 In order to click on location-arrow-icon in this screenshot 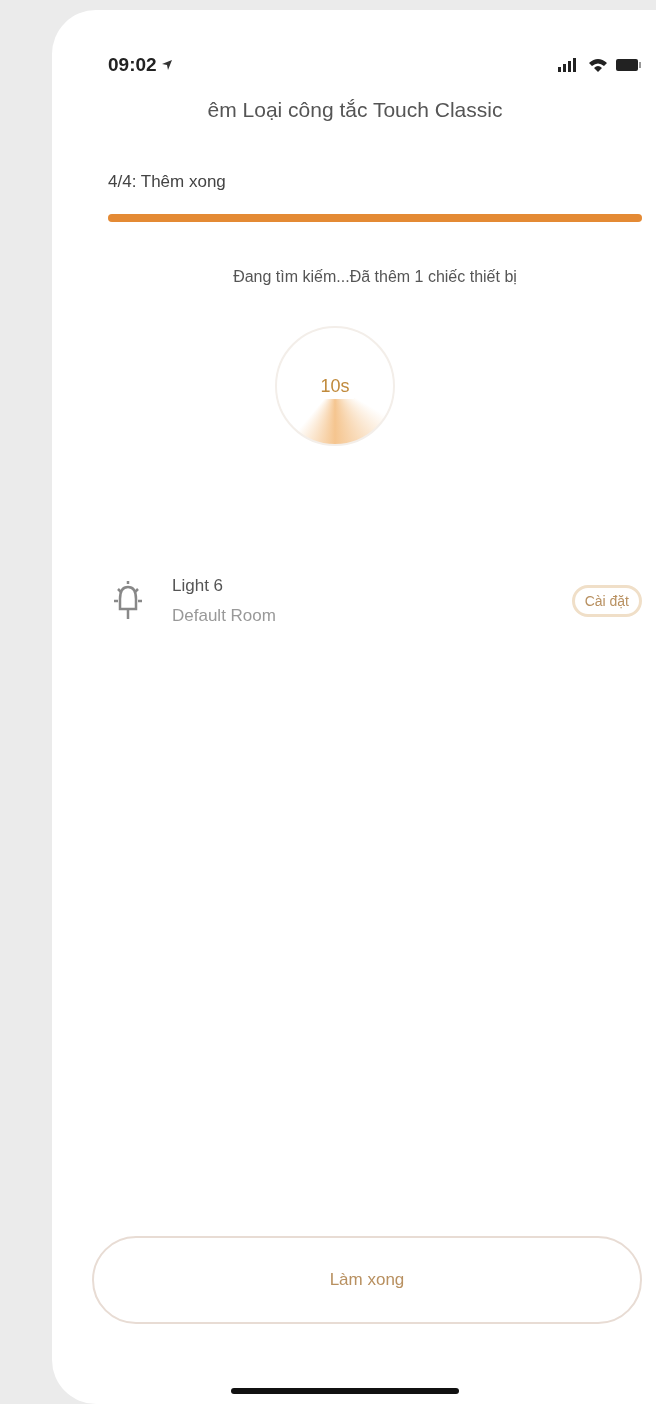, I will do `click(166, 65)`.